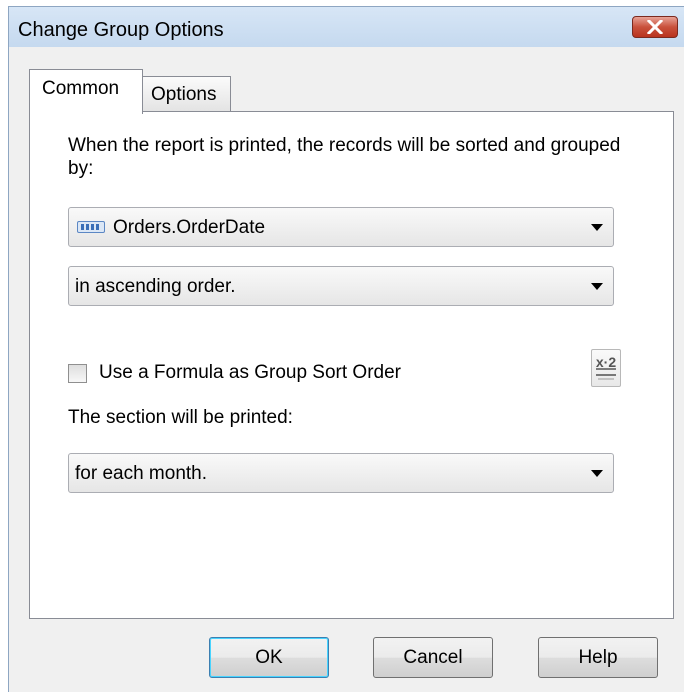 The image size is (684, 692). Describe the element at coordinates (81, 88) in the screenshot. I see `tab-common-label: Common` at that location.